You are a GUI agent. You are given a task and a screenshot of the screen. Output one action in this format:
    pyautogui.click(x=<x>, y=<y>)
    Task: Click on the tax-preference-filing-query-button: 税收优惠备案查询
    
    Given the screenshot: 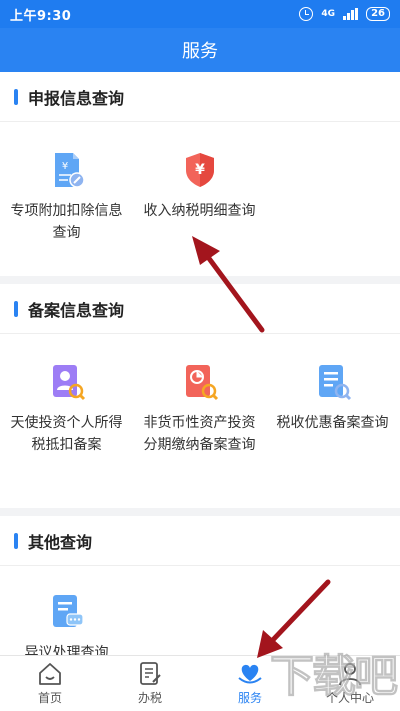 What is the action you would take?
    pyautogui.click(x=332, y=395)
    